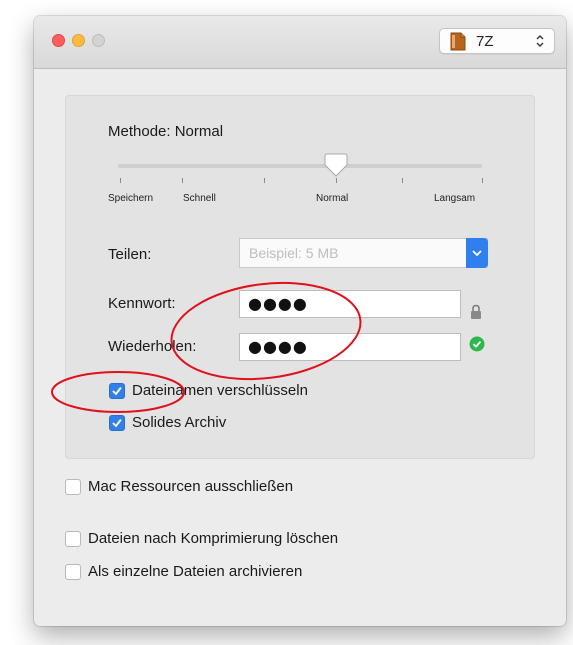  What do you see at coordinates (278, 303) in the screenshot?
I see `password-value: ●●●●` at bounding box center [278, 303].